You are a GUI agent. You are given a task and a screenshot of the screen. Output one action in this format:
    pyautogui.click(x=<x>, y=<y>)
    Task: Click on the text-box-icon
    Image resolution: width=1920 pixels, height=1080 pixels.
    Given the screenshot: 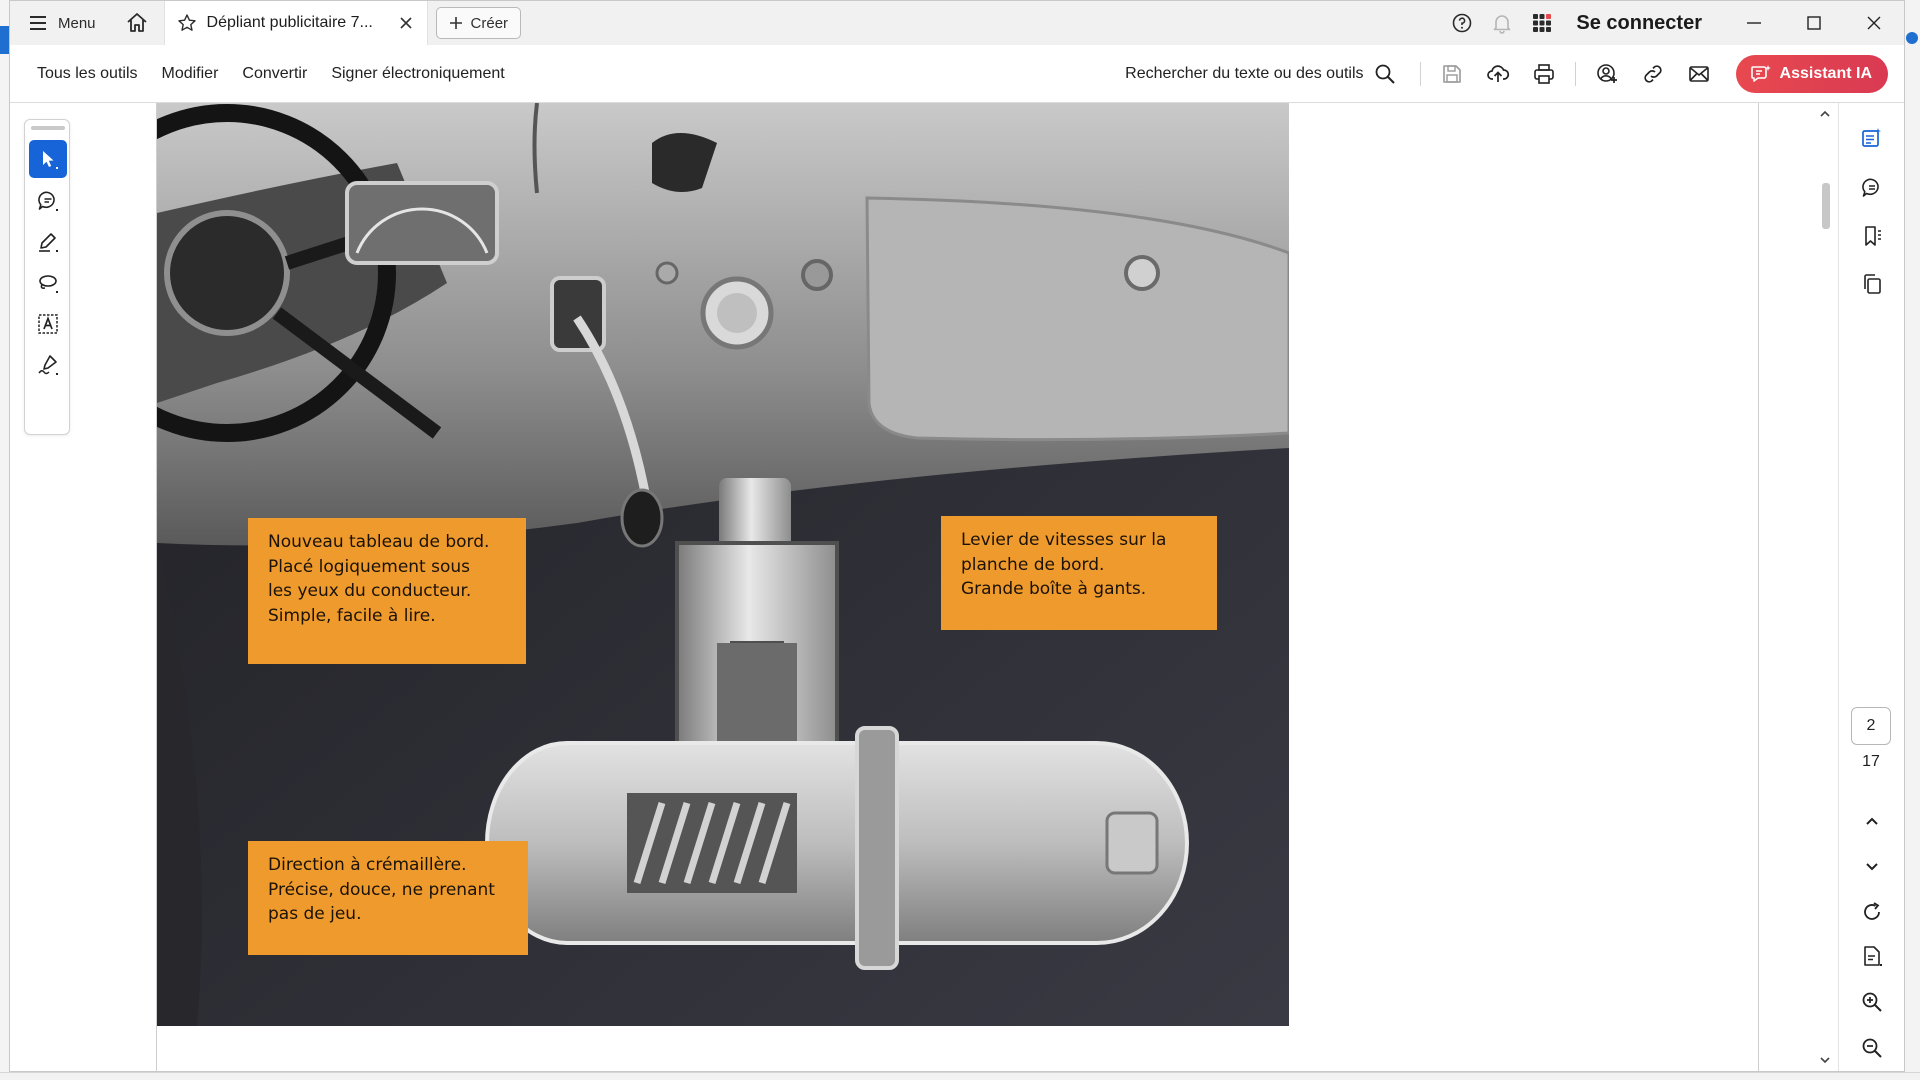 What is the action you would take?
    pyautogui.click(x=48, y=324)
    